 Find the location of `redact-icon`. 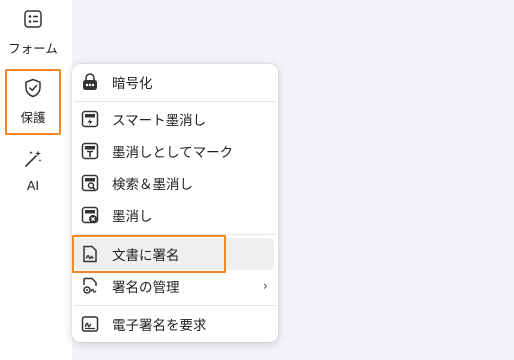

redact-icon is located at coordinates (90, 215).